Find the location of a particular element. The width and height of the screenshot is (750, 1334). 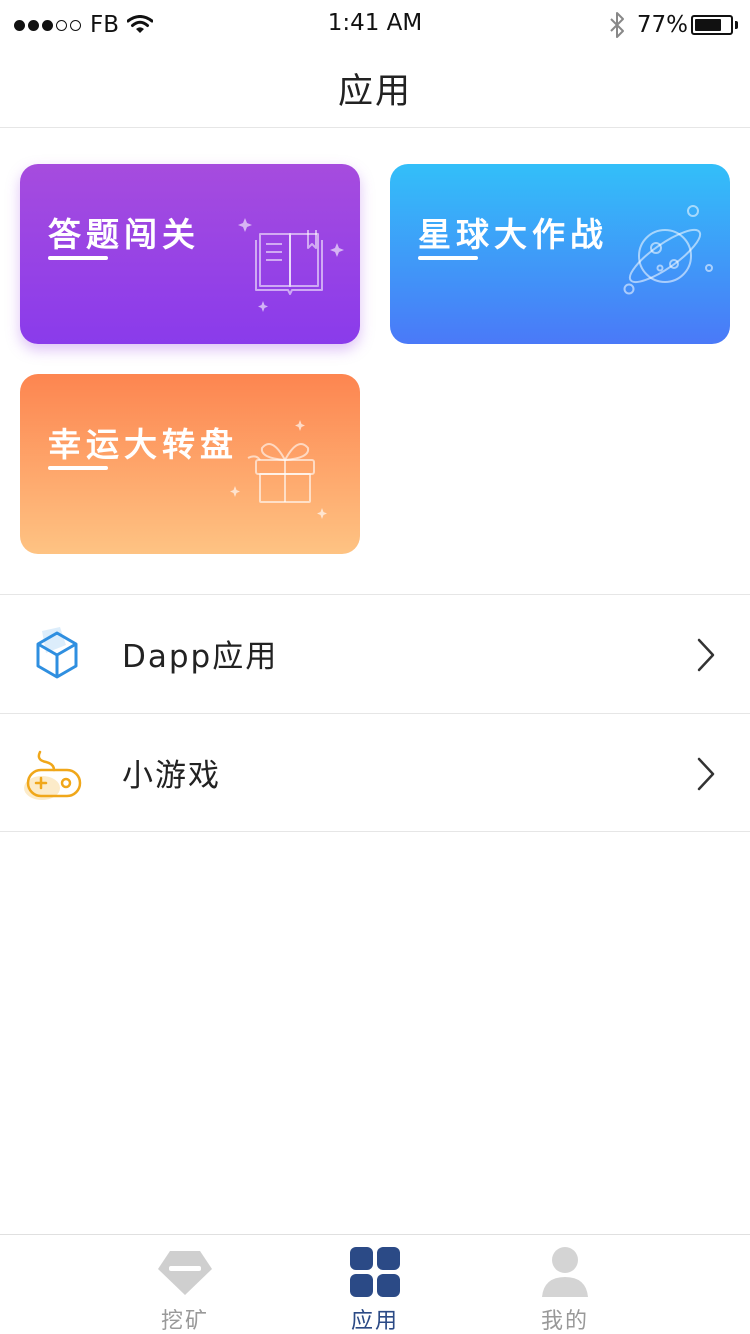

tab-profile: 我的 is located at coordinates (565, 1284).